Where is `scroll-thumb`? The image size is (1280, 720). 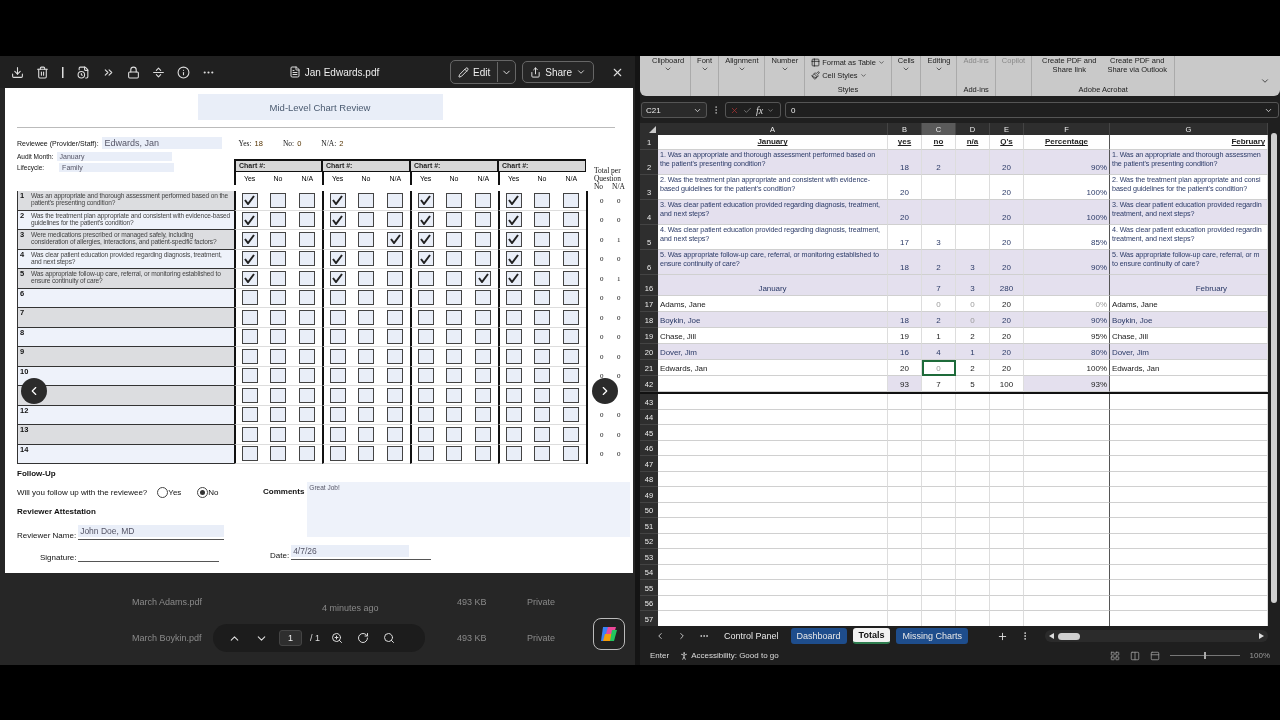 scroll-thumb is located at coordinates (1274, 368).